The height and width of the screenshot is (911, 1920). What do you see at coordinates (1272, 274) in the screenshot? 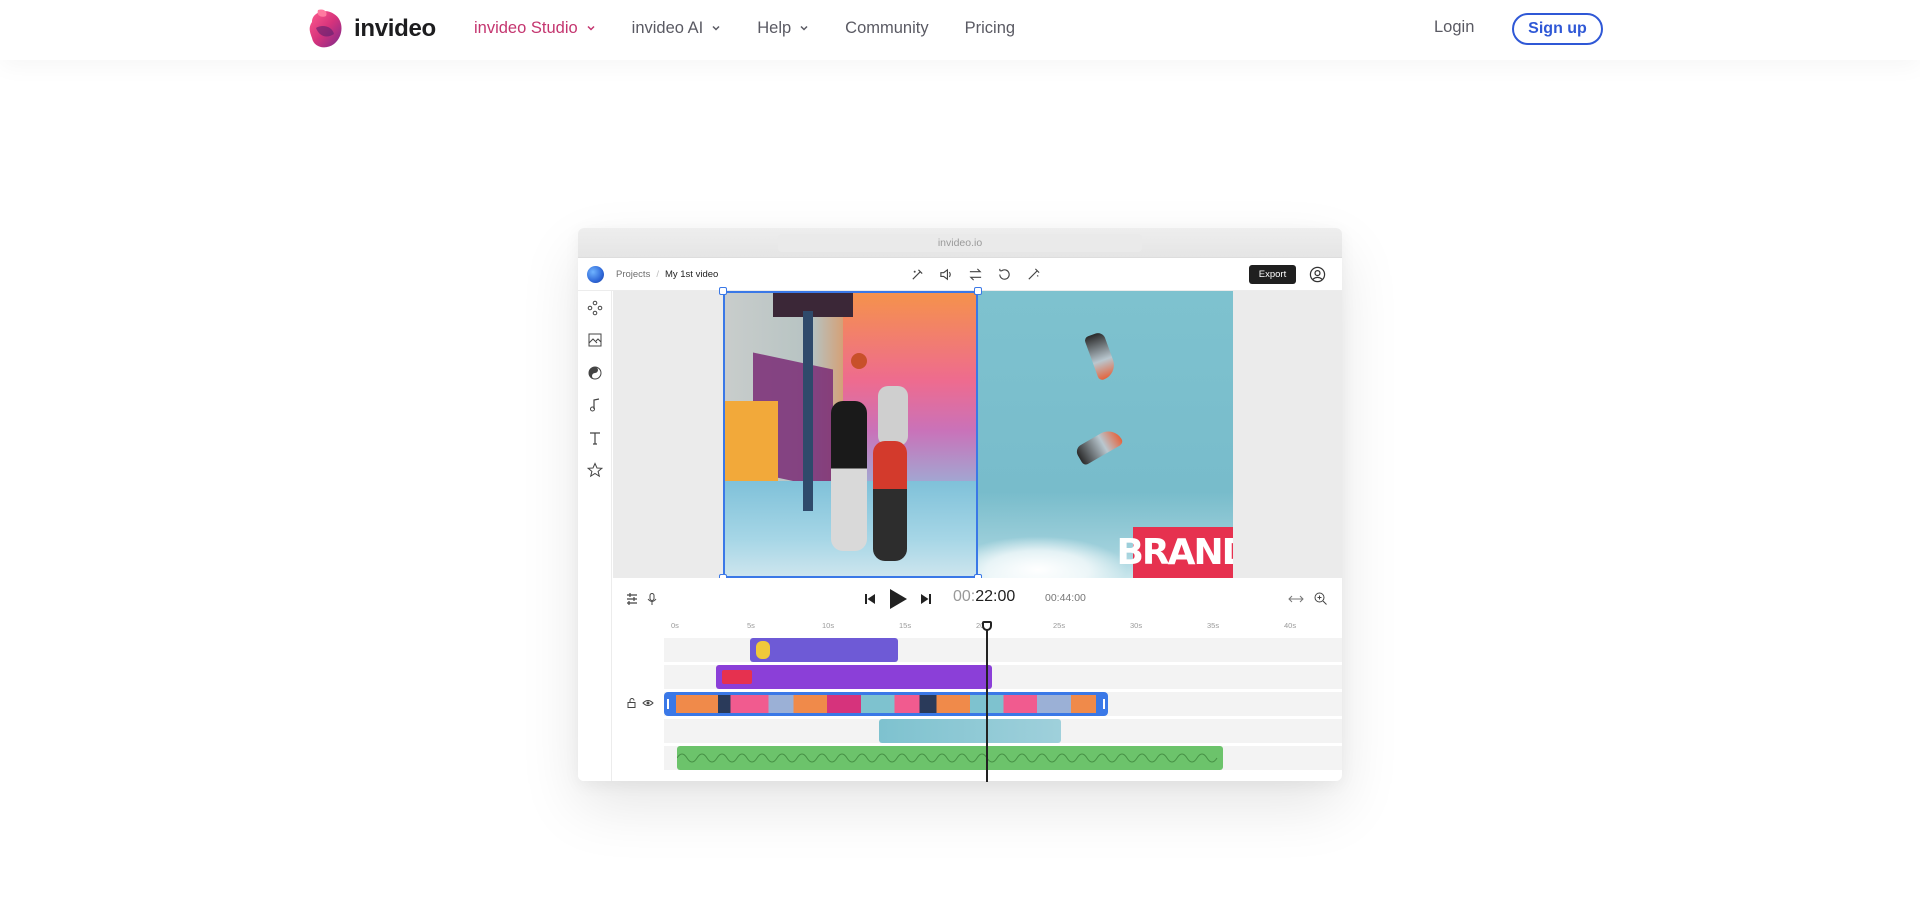
I see `export-button: Export` at bounding box center [1272, 274].